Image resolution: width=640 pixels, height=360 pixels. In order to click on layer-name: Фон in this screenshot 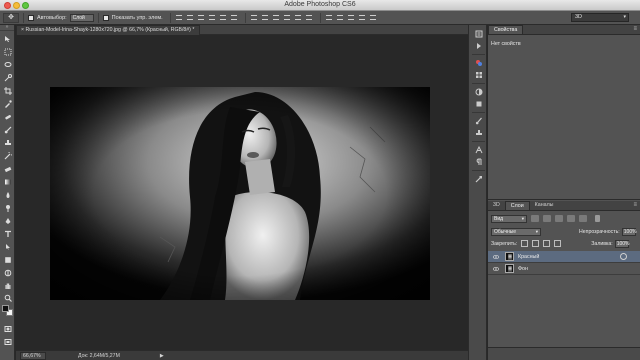, I will do `click(523, 268)`.